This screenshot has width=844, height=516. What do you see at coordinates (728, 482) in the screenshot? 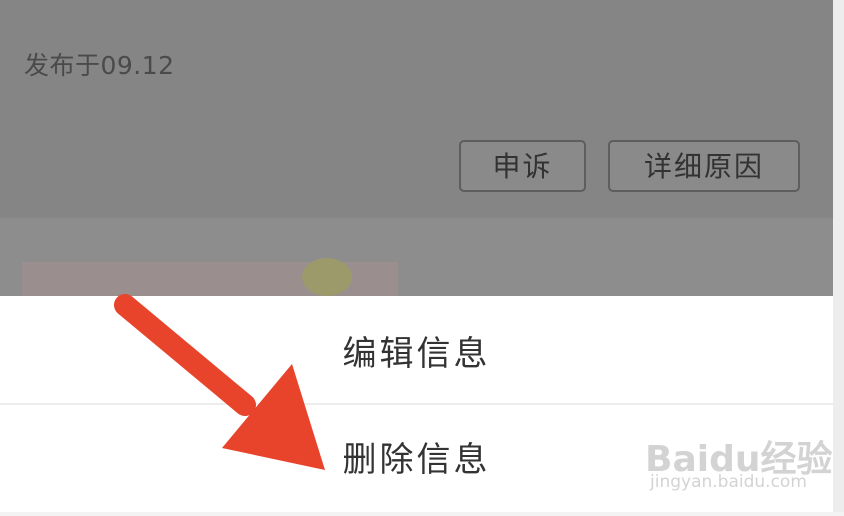
I see `baidu-watermark-url: jingyan.baidu.com` at bounding box center [728, 482].